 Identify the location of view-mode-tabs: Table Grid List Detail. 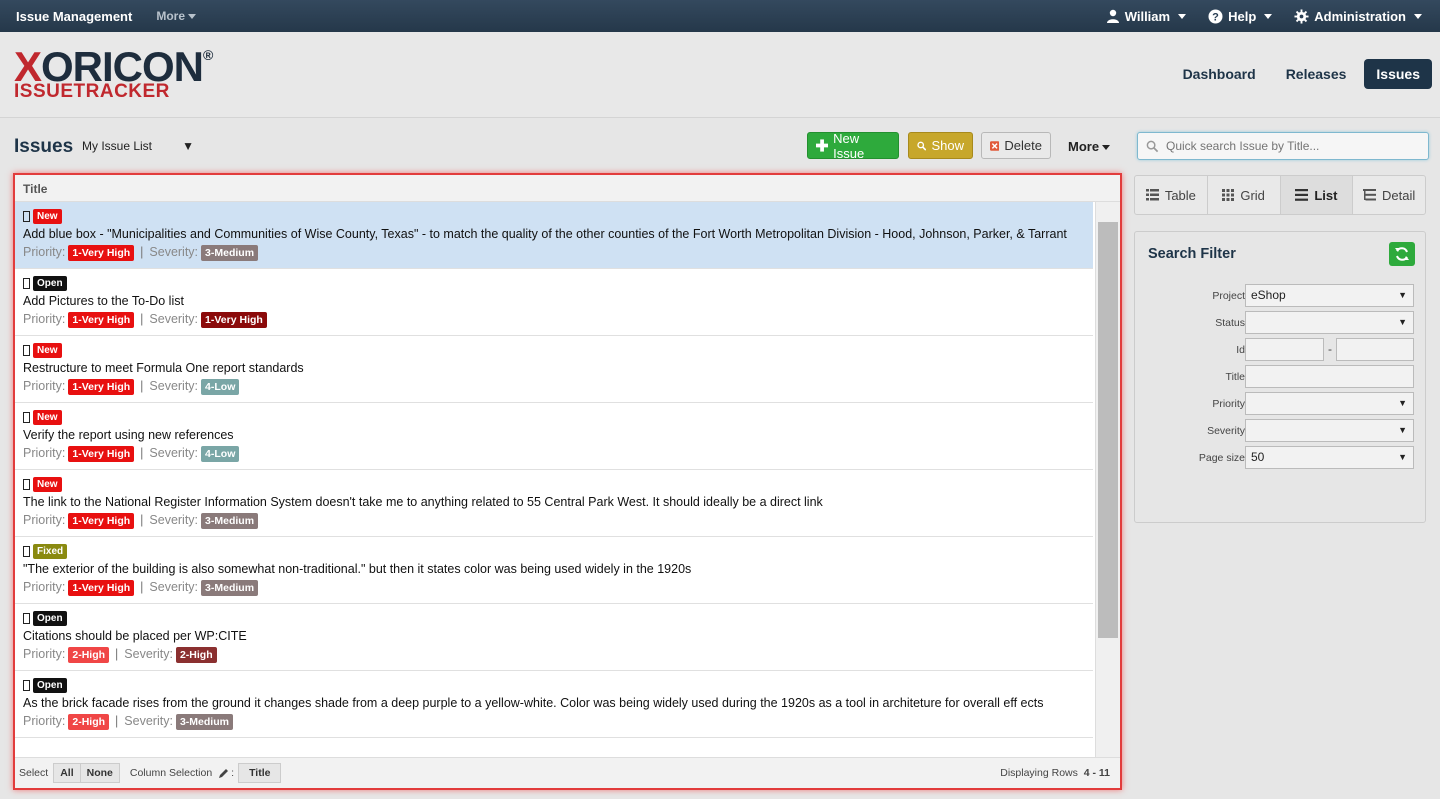
(1280, 195).